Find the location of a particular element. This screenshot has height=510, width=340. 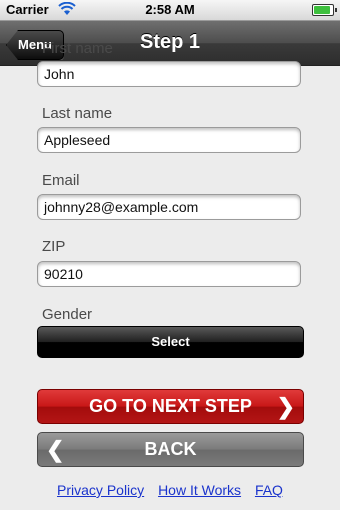

status-bar: Carrier 2:58 AM is located at coordinates (170, 10).